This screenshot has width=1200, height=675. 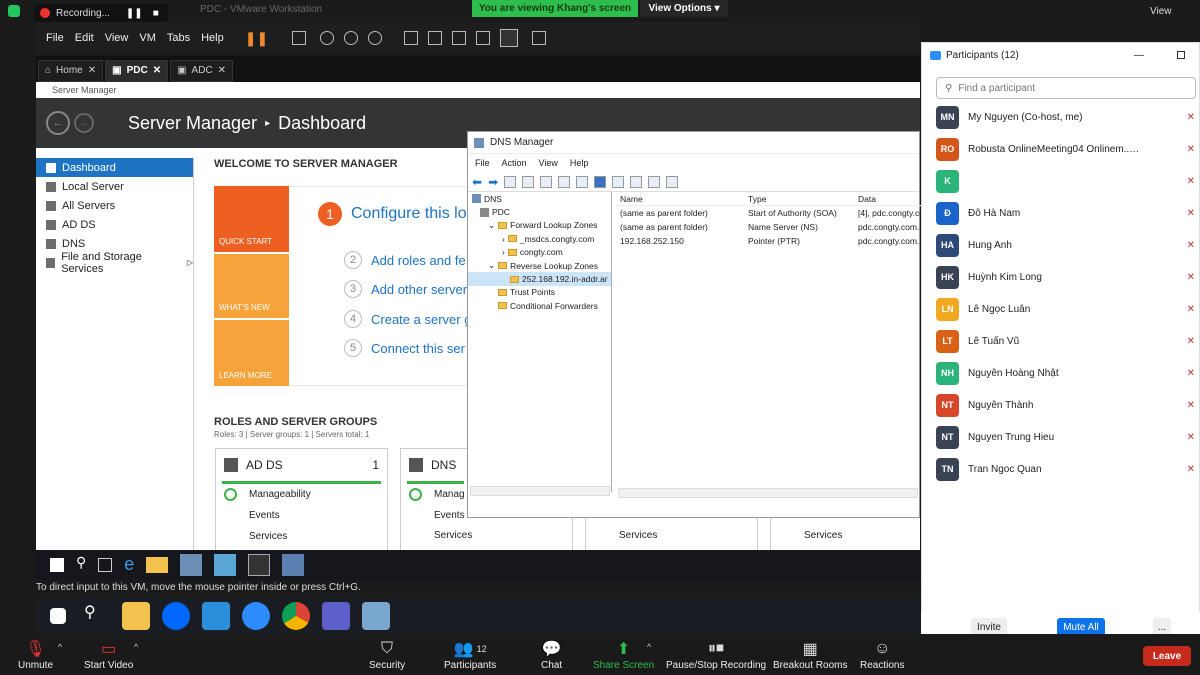 I want to click on sidebar-toggle-icon, so click(x=411, y=38).